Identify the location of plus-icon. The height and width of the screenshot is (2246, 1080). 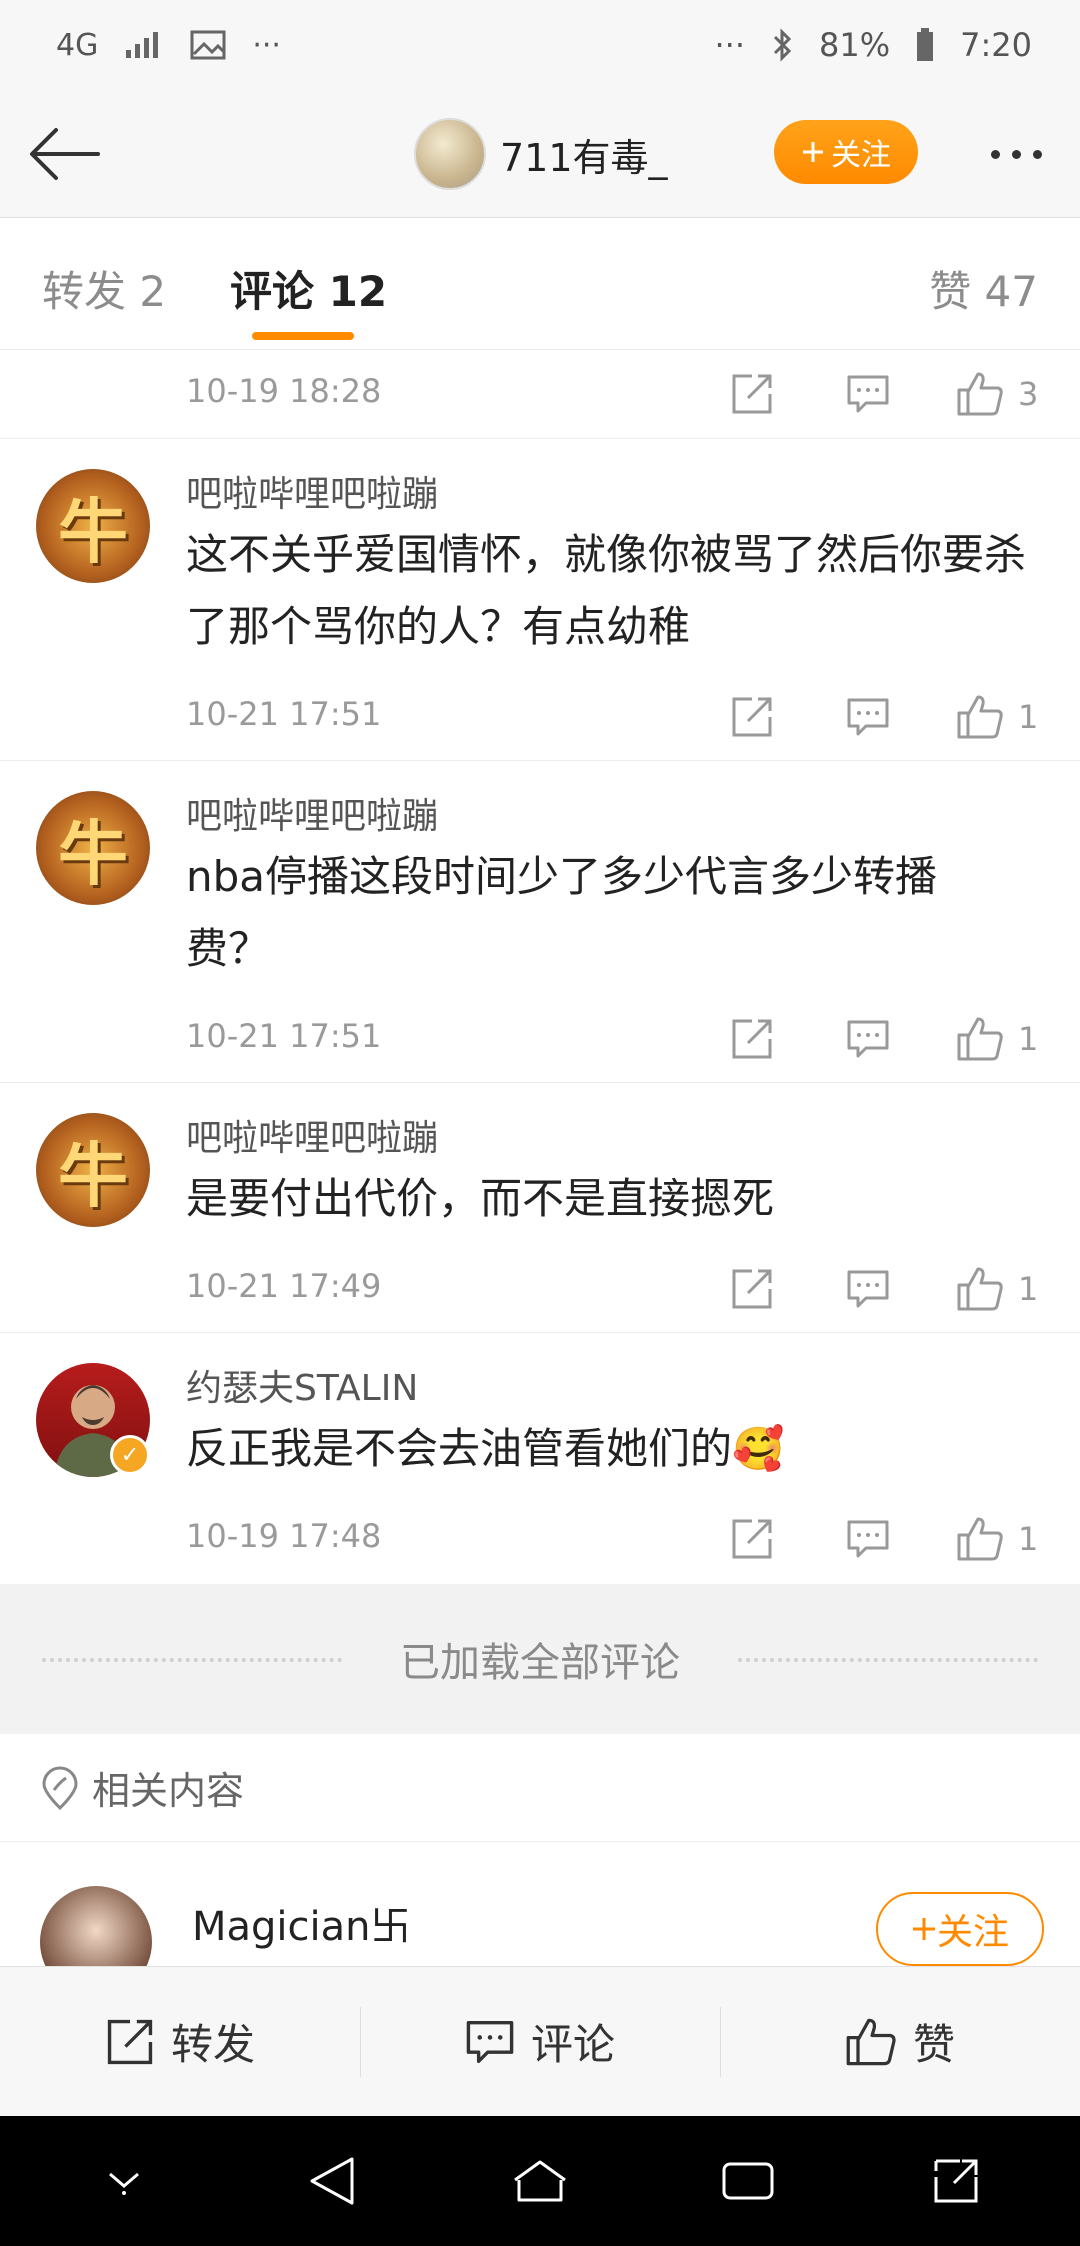
(923, 1929).